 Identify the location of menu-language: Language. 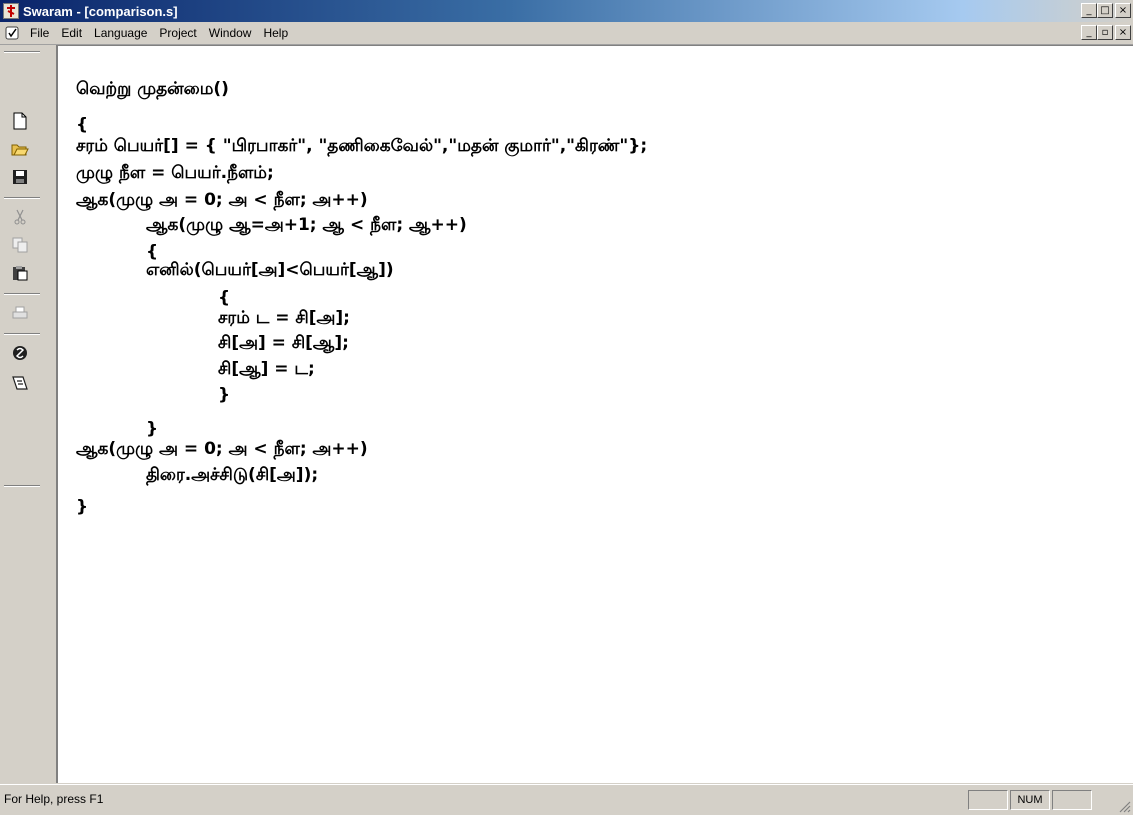
(120, 33).